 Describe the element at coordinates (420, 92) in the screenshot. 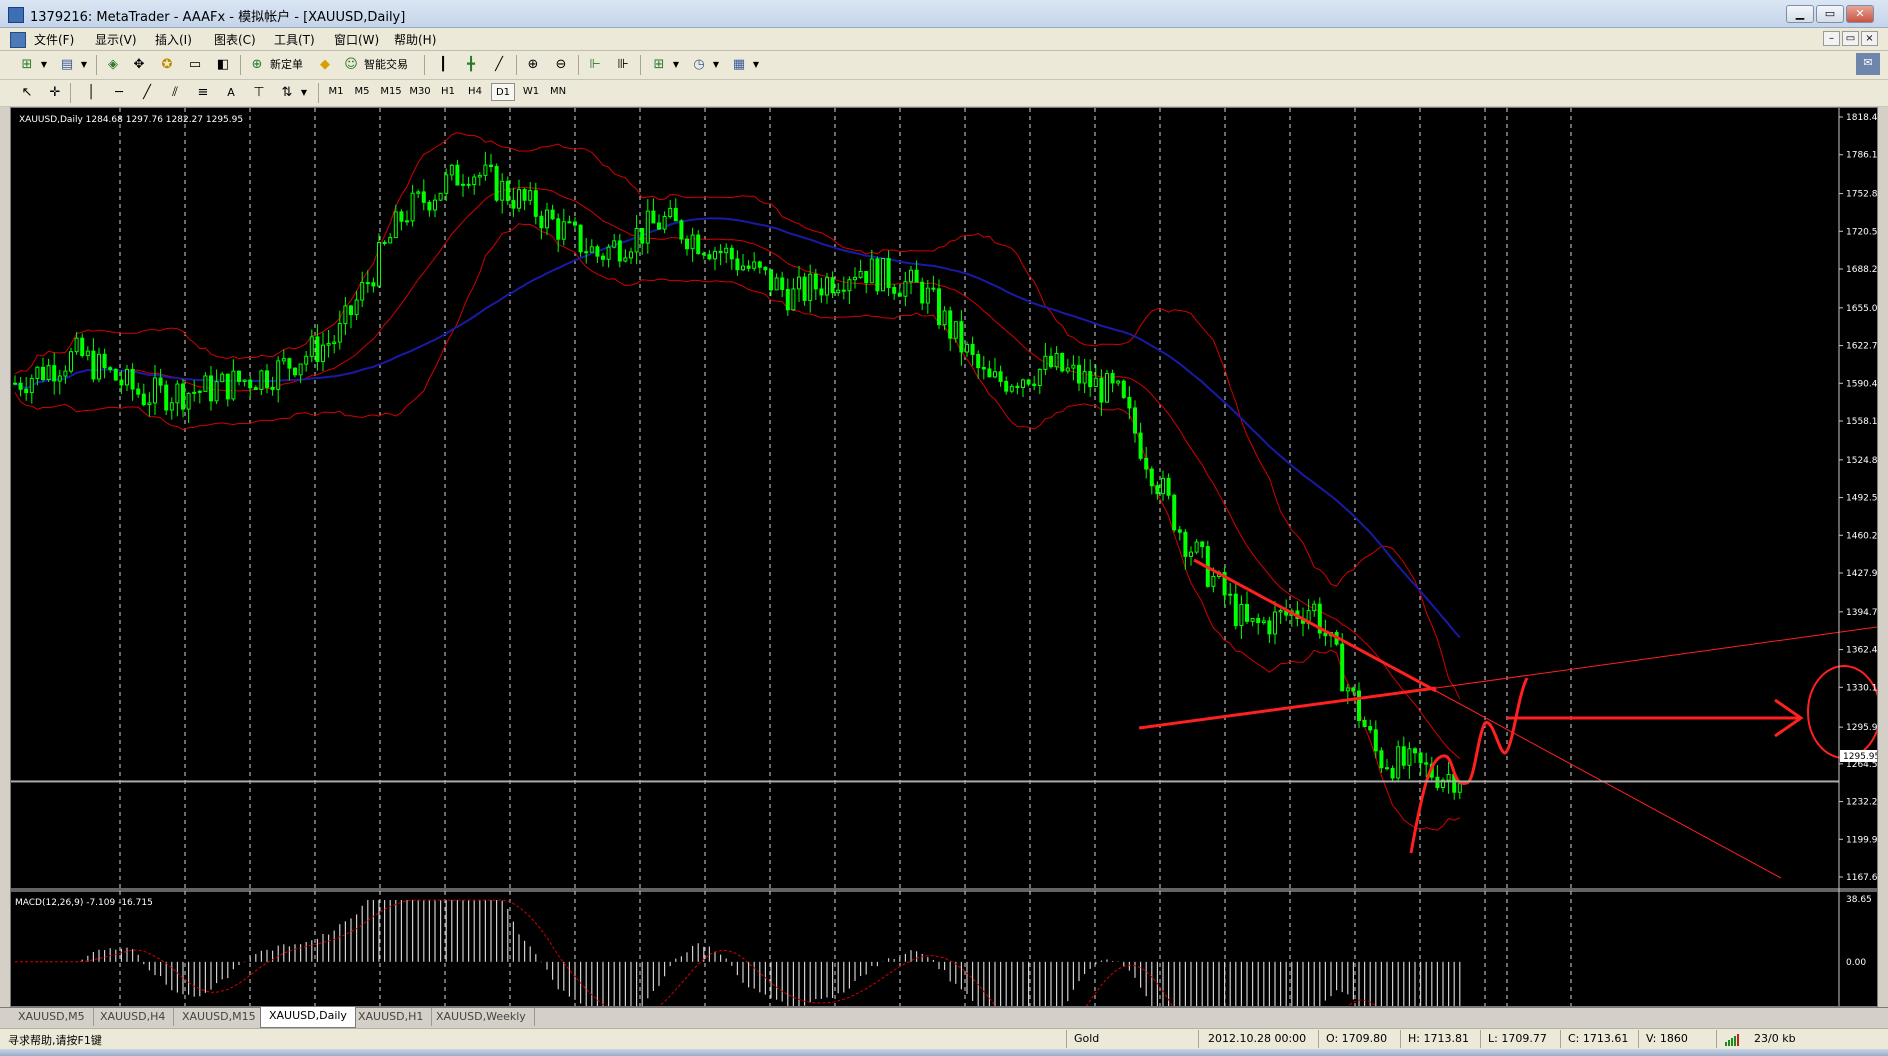

I see `timeframe-m30: M30` at that location.